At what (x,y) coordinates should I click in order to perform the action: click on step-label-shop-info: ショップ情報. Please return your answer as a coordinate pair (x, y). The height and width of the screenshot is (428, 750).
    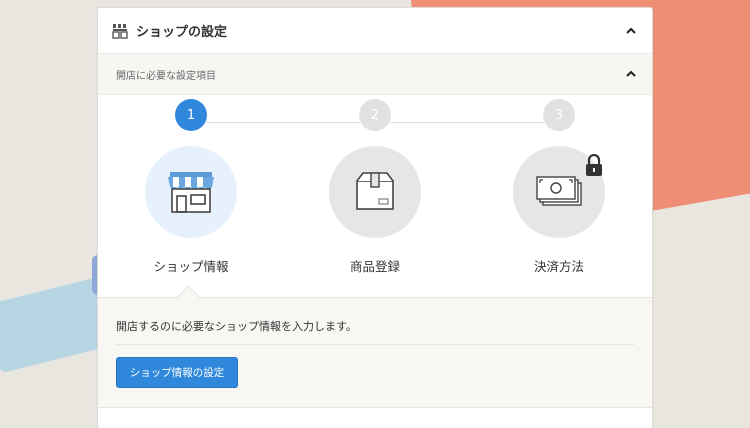
    Looking at the image, I should click on (191, 266).